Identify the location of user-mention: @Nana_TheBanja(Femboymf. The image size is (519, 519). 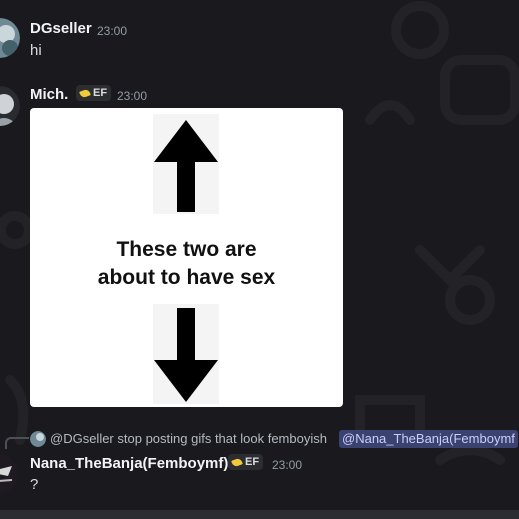
(428, 439).